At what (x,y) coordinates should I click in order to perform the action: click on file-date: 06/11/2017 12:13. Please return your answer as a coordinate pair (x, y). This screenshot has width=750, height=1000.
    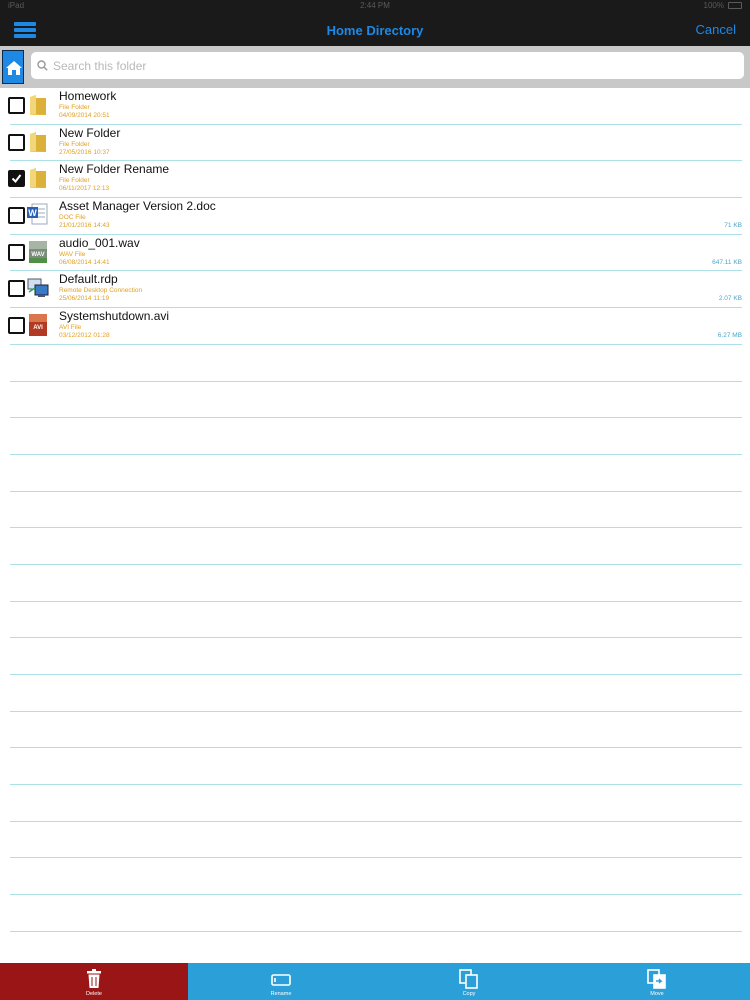
    Looking at the image, I should click on (84, 189).